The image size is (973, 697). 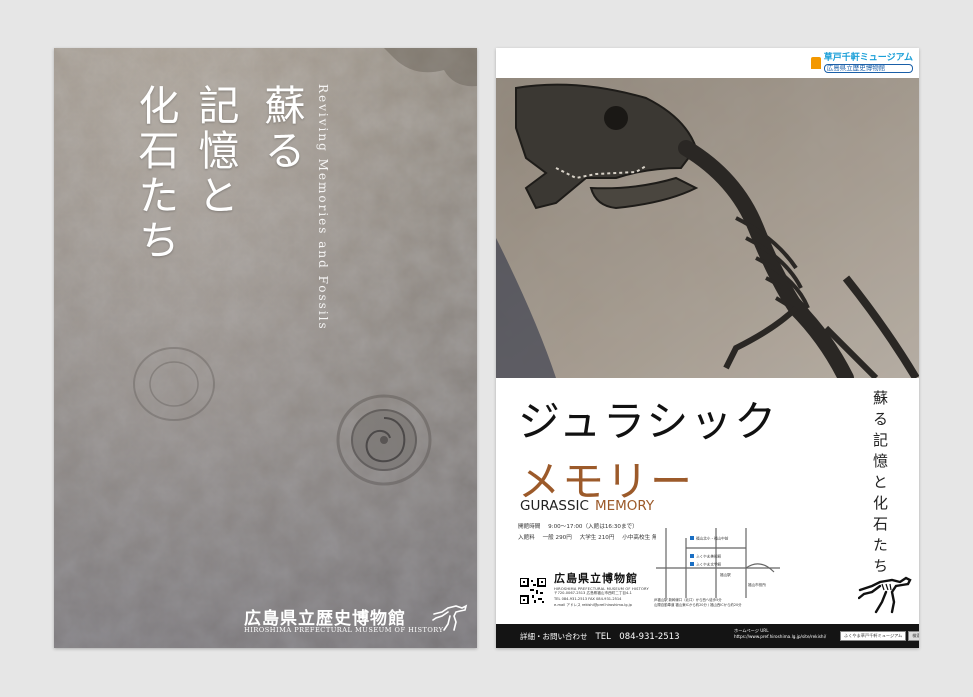 What do you see at coordinates (323, 207) in the screenshot?
I see `english-title-vertical: Reviving Memories and Fossils` at bounding box center [323, 207].